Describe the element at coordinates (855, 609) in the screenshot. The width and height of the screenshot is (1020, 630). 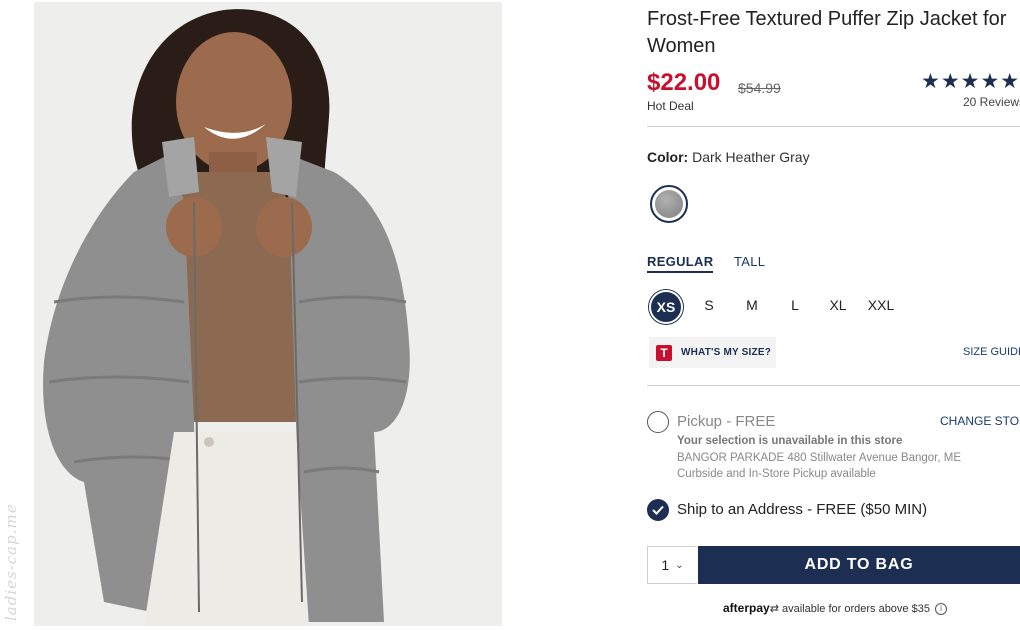
I see `afterpay-text: available for orders above $35` at that location.